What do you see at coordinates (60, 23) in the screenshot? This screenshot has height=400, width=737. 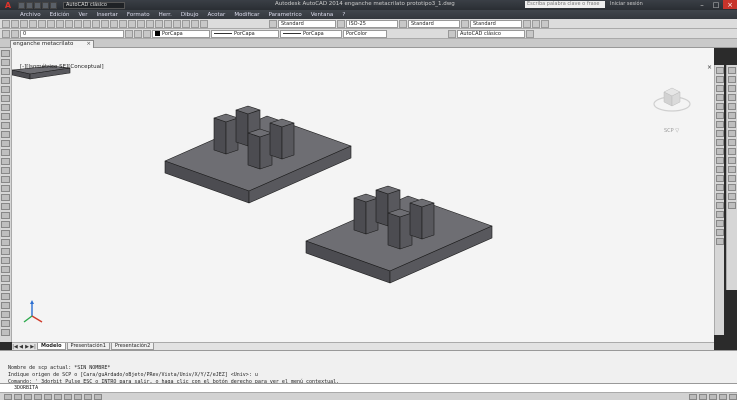 I see `cut-icon` at bounding box center [60, 23].